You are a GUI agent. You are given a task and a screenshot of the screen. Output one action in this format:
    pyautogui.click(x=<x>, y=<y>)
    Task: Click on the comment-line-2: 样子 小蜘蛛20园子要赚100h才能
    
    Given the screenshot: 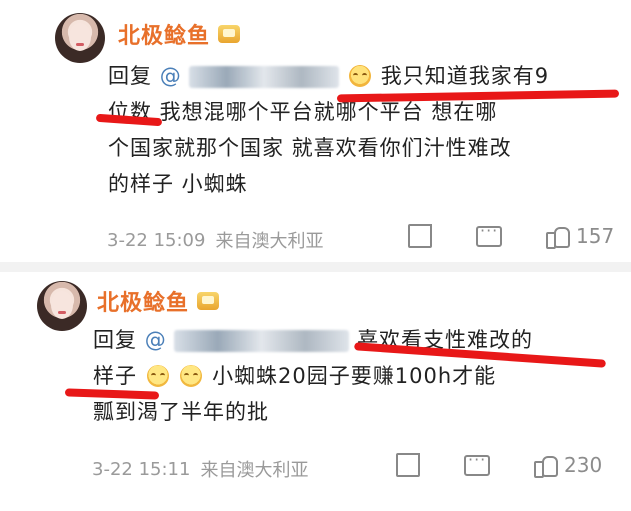 What is the action you would take?
    pyautogui.click(x=353, y=376)
    